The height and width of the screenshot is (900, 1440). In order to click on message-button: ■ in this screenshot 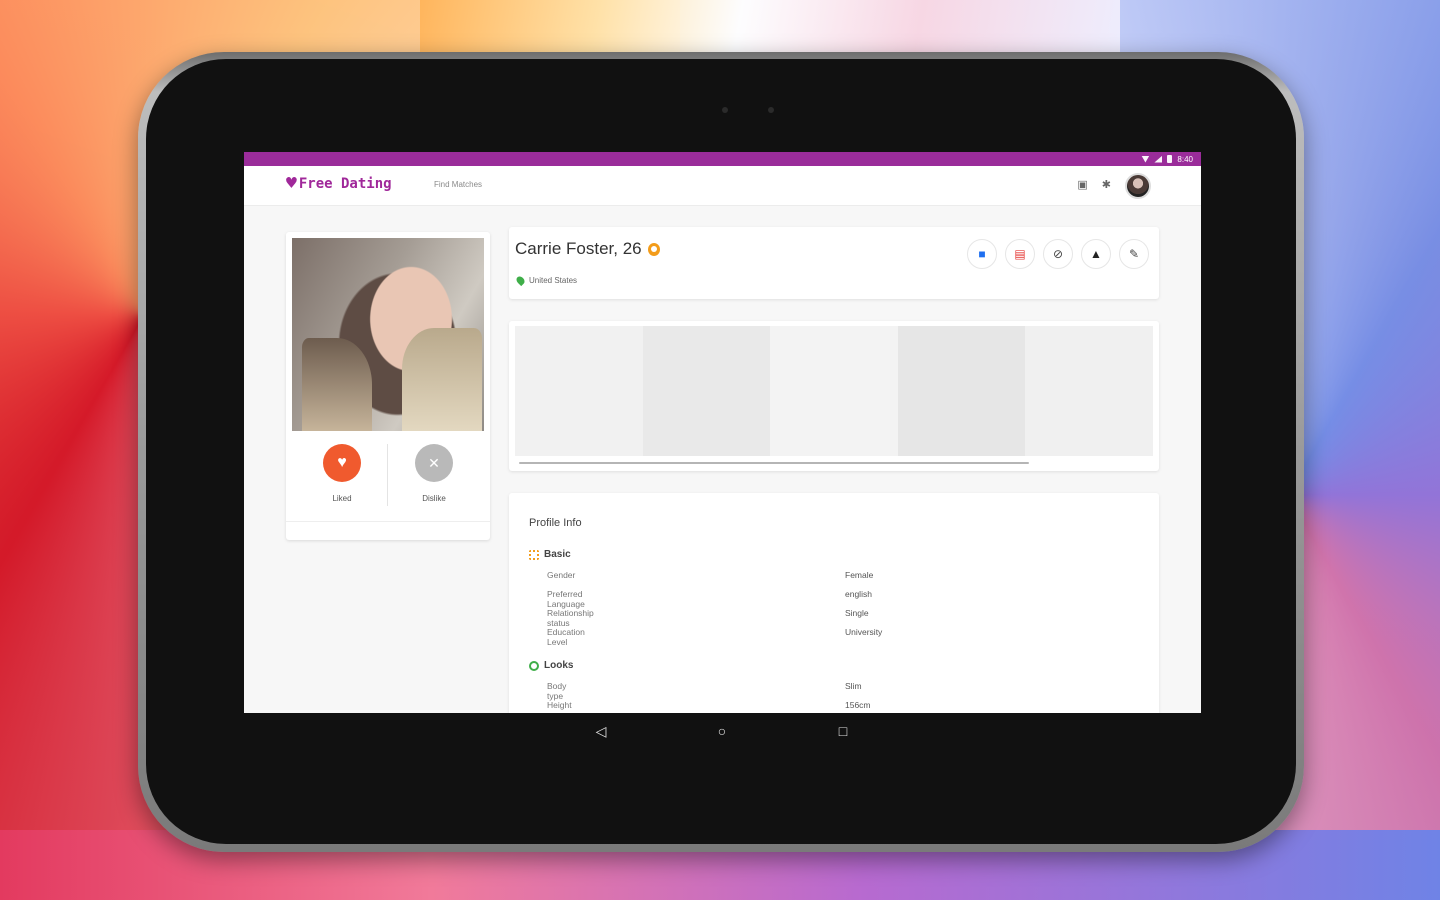, I will do `click(982, 254)`.